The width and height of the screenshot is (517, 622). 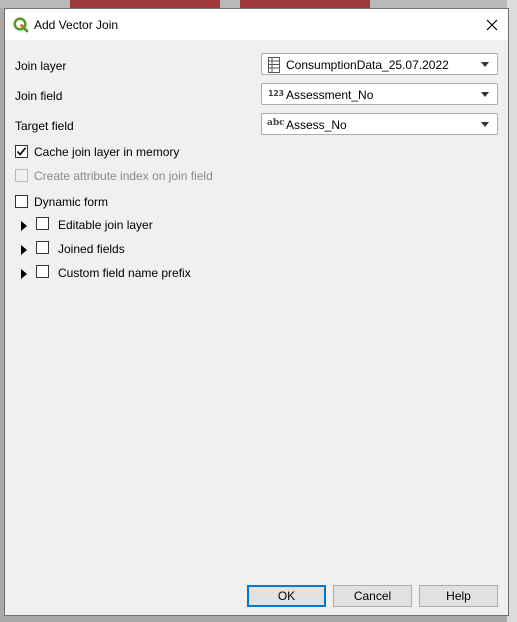 What do you see at coordinates (379, 94) in the screenshot?
I see `join-field-combo: 123 Assessment_No` at bounding box center [379, 94].